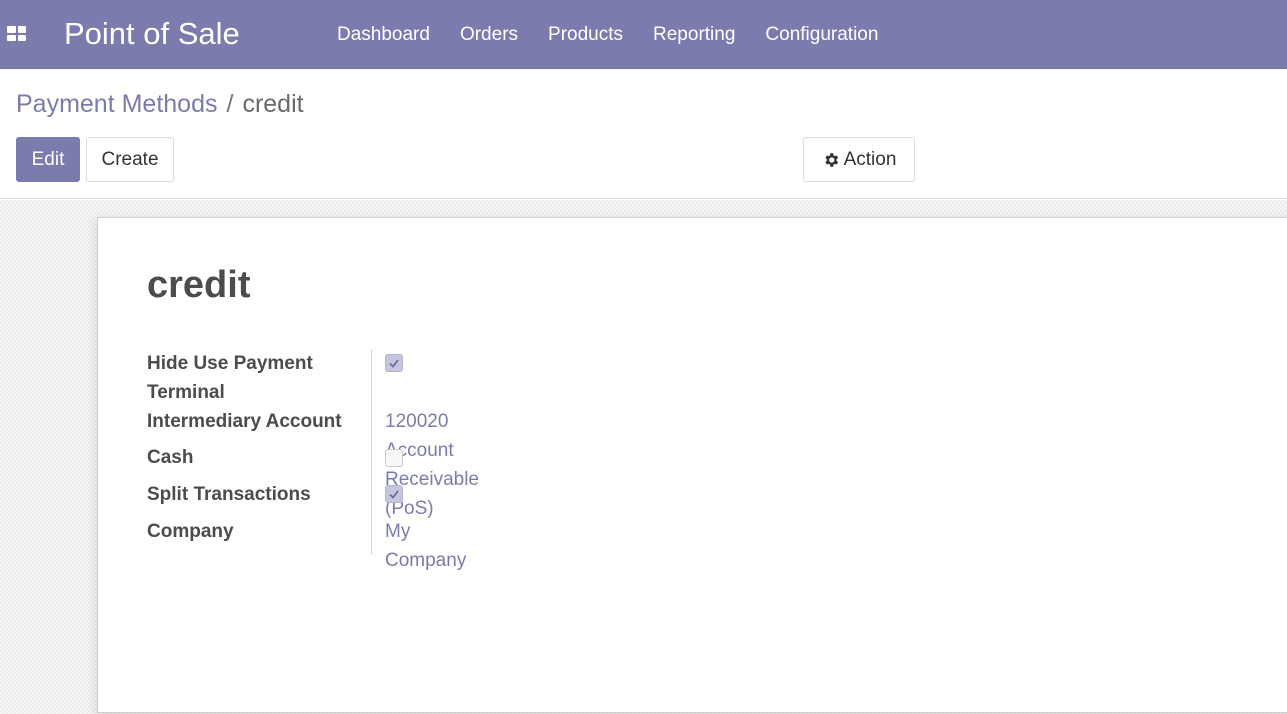  What do you see at coordinates (130, 159) in the screenshot?
I see `create-button: Create` at bounding box center [130, 159].